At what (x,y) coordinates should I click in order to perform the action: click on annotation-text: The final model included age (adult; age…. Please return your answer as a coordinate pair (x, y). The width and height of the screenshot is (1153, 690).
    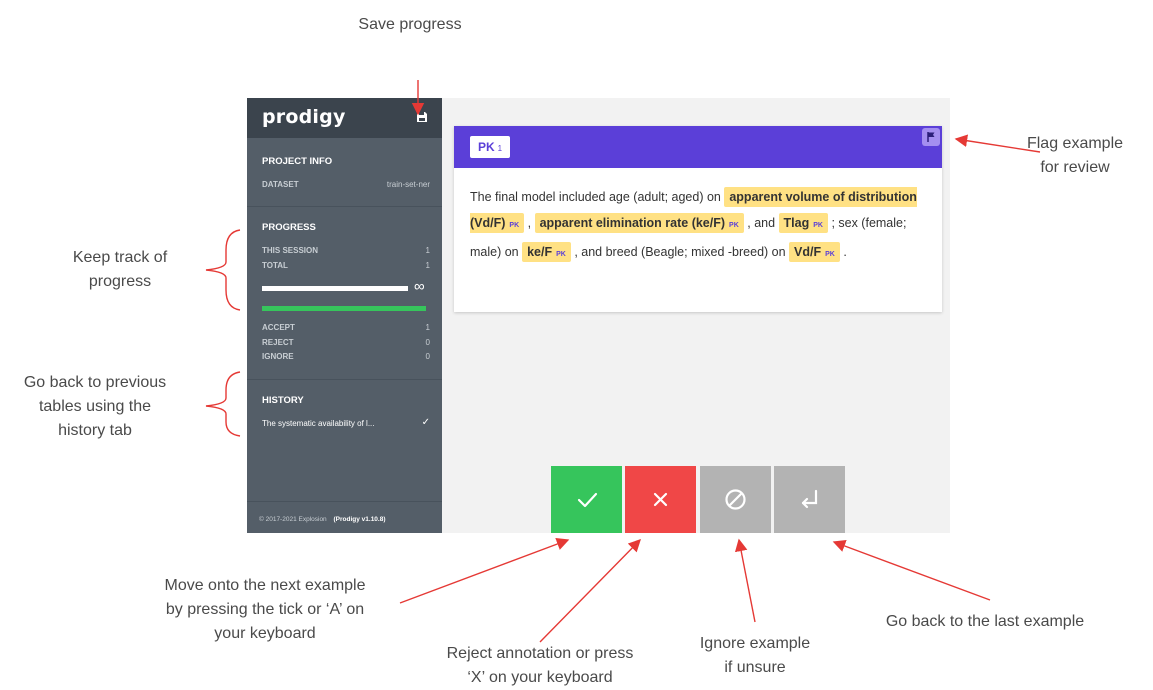
    Looking at the image, I should click on (700, 226).